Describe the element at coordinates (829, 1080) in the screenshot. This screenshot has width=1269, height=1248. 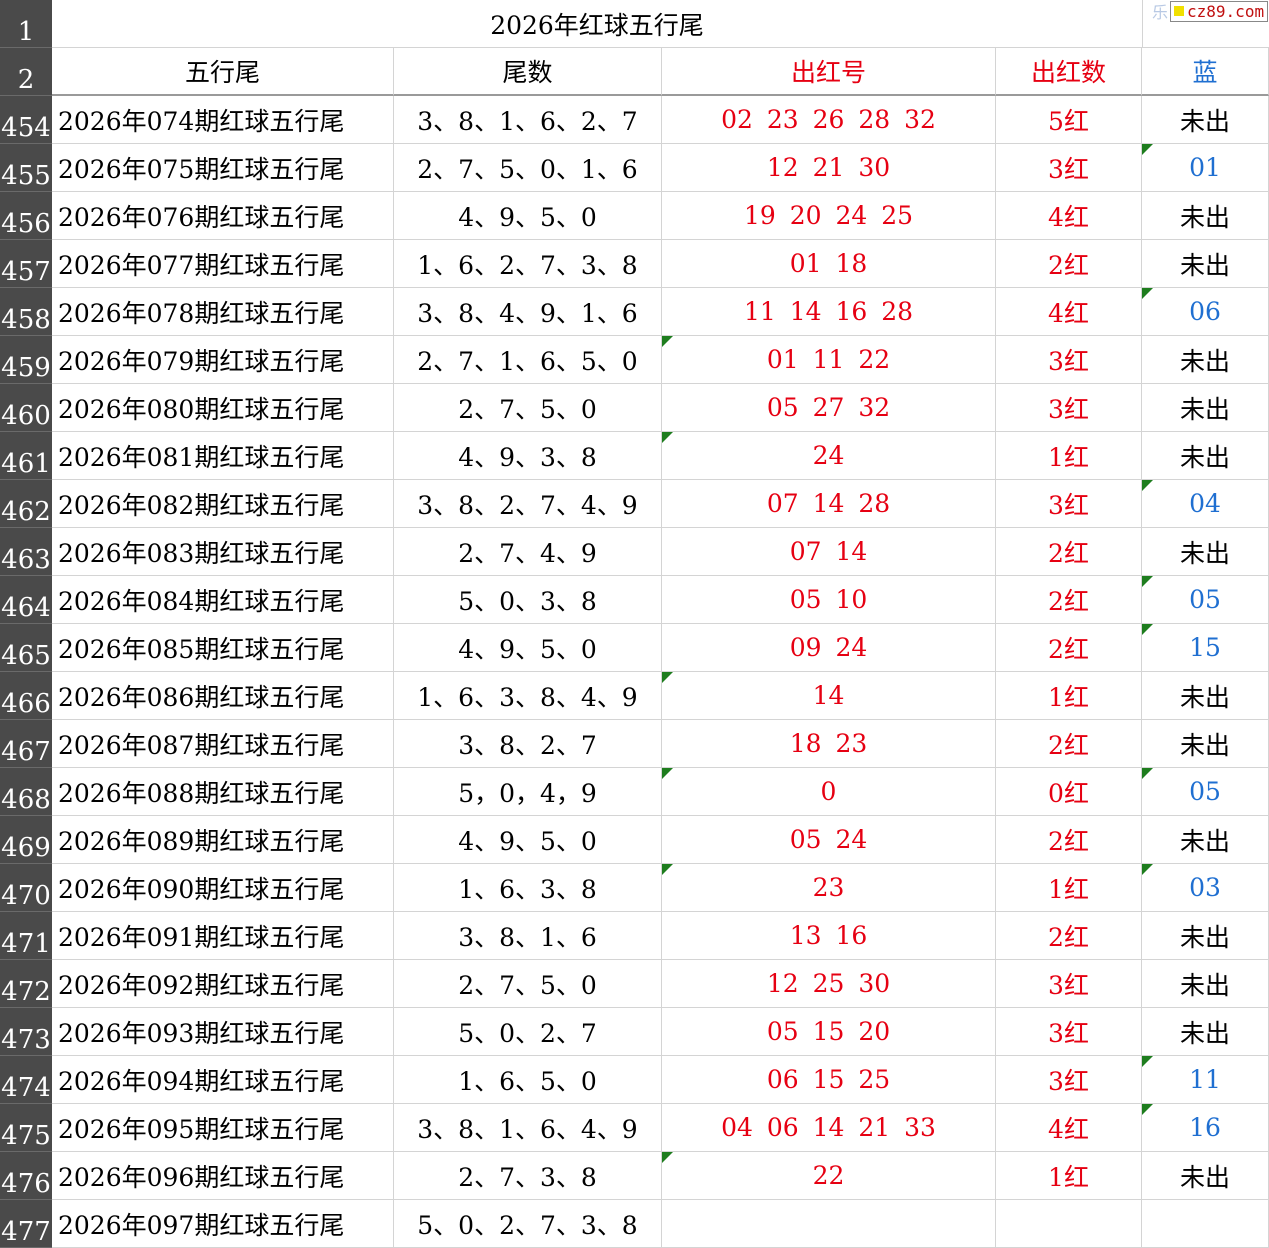
I see `cell-red-numbers: 06 15 25` at that location.